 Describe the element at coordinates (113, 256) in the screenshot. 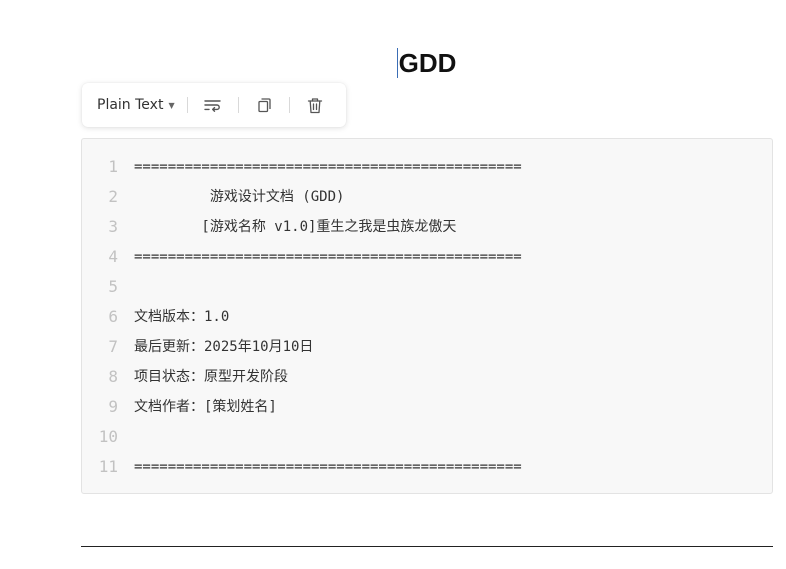

I see `line-number: 4` at that location.